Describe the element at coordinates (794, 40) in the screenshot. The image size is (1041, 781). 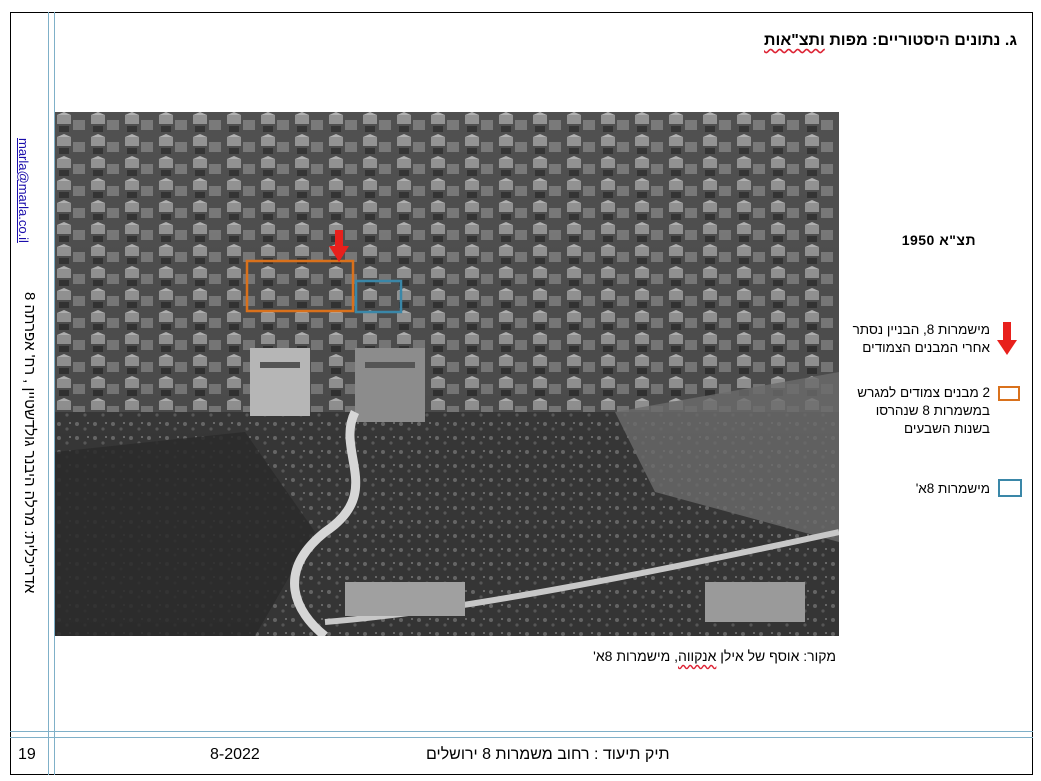
I see `heading-part2: ותצ"אות` at that location.